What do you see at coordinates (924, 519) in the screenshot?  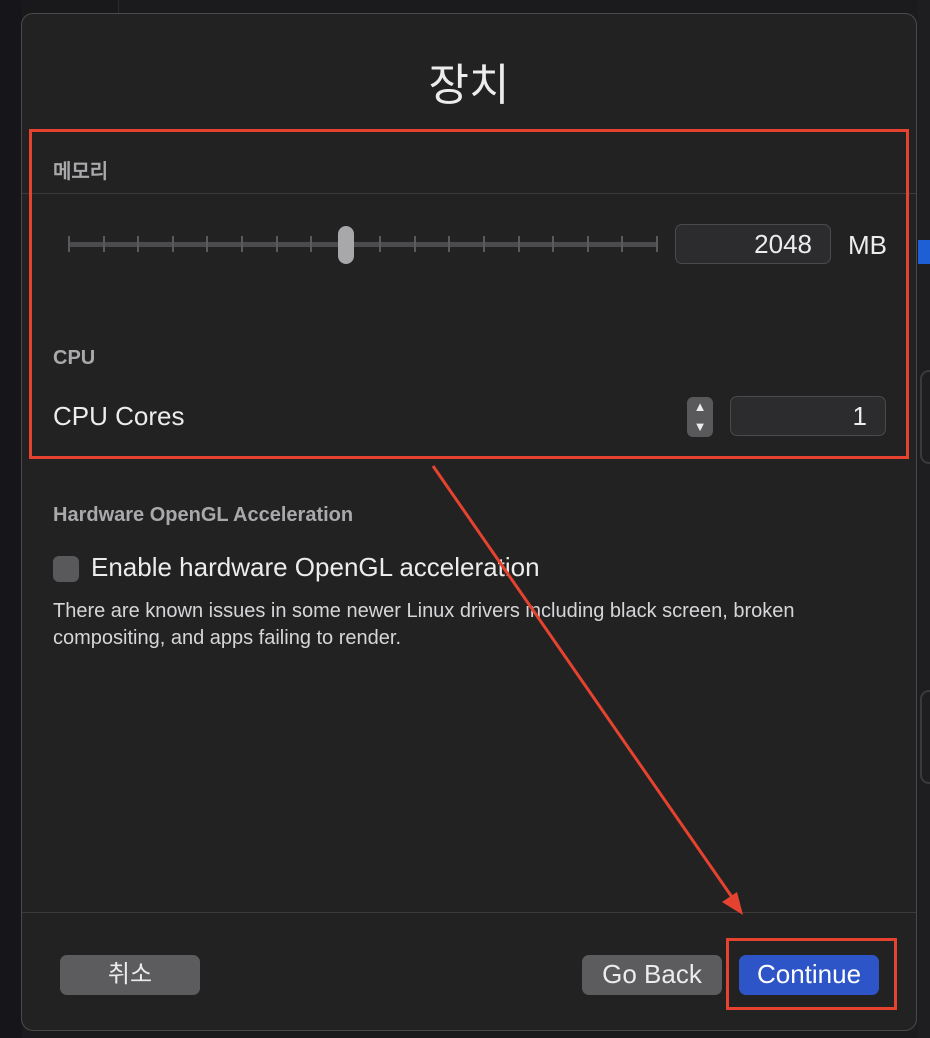 I see `background-window-right` at bounding box center [924, 519].